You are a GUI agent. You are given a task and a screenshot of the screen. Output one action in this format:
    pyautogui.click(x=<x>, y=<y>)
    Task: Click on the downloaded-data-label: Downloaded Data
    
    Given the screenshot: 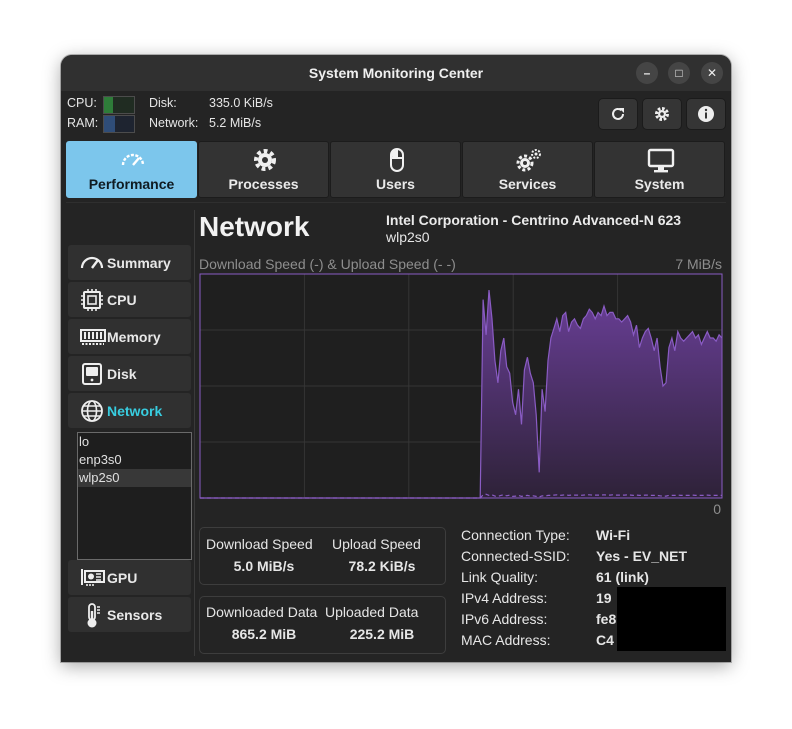 What is the action you would take?
    pyautogui.click(x=262, y=612)
    